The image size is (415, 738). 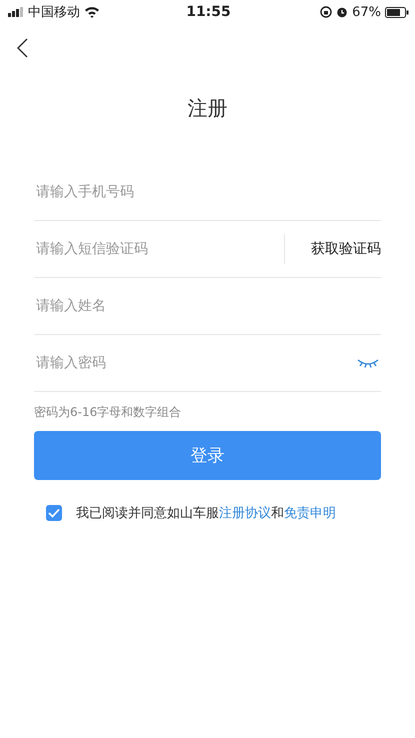 I want to click on status-time: 11:55, so click(x=208, y=12).